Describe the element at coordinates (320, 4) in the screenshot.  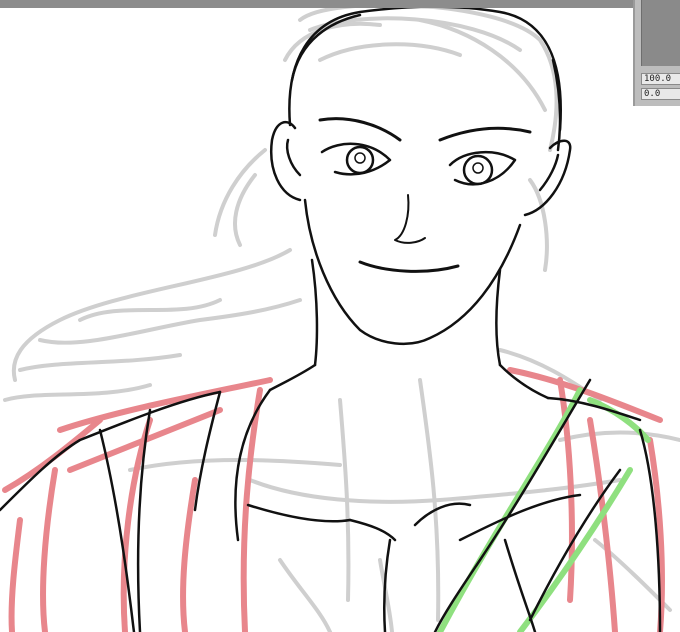
I see `window-top-bar` at that location.